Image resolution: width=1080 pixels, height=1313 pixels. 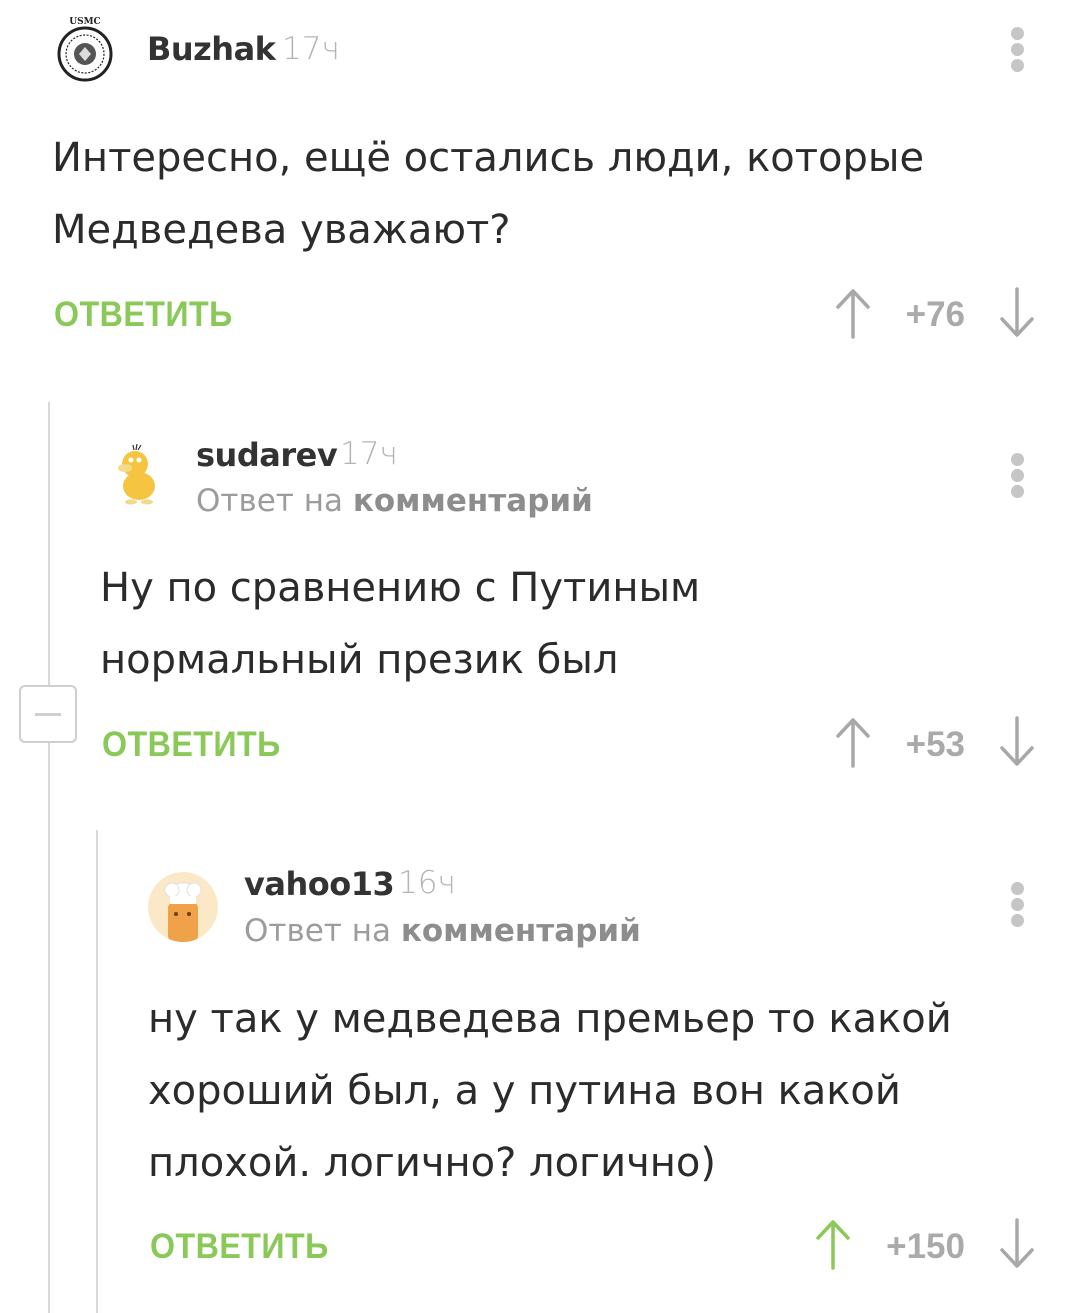 What do you see at coordinates (550, 1019) in the screenshot?
I see `comment-text-line: ну так у медведева премьер то какой` at bounding box center [550, 1019].